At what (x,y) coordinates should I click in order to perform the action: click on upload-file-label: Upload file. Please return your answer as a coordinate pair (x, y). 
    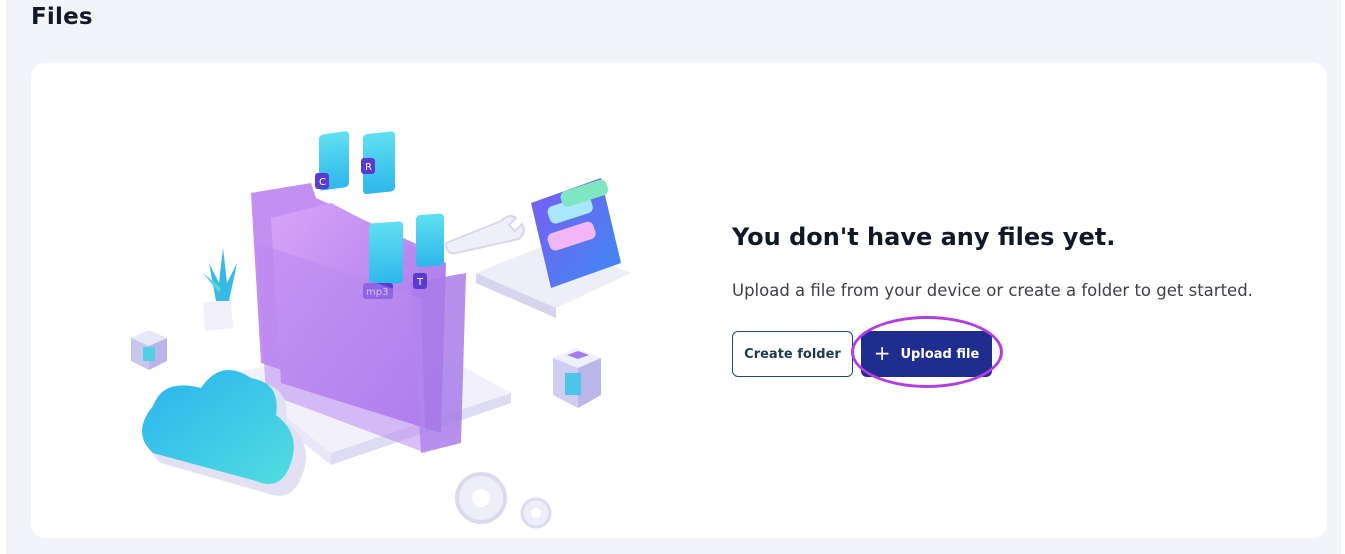
    Looking at the image, I should click on (940, 354).